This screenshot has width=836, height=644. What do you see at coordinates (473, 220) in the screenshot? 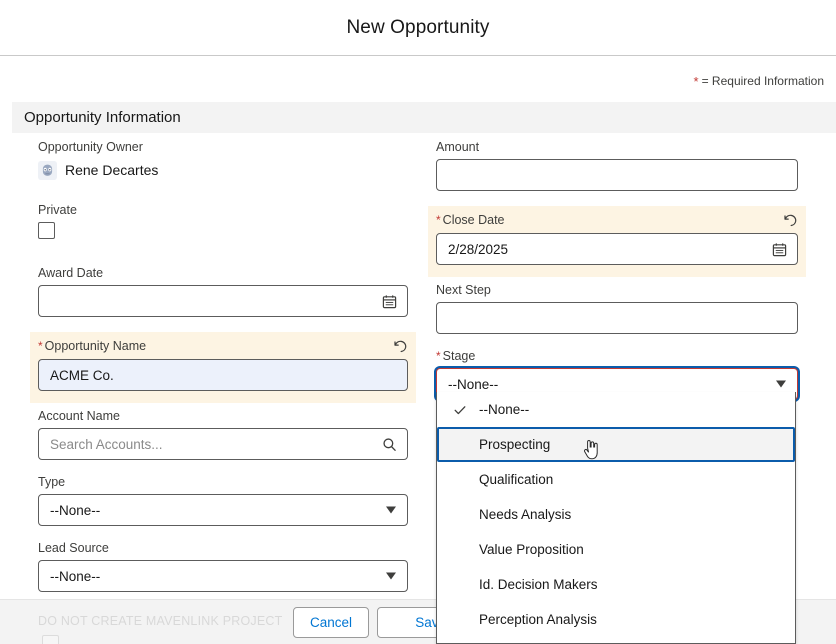
I see `close-date-label-text: Close Date` at bounding box center [473, 220].